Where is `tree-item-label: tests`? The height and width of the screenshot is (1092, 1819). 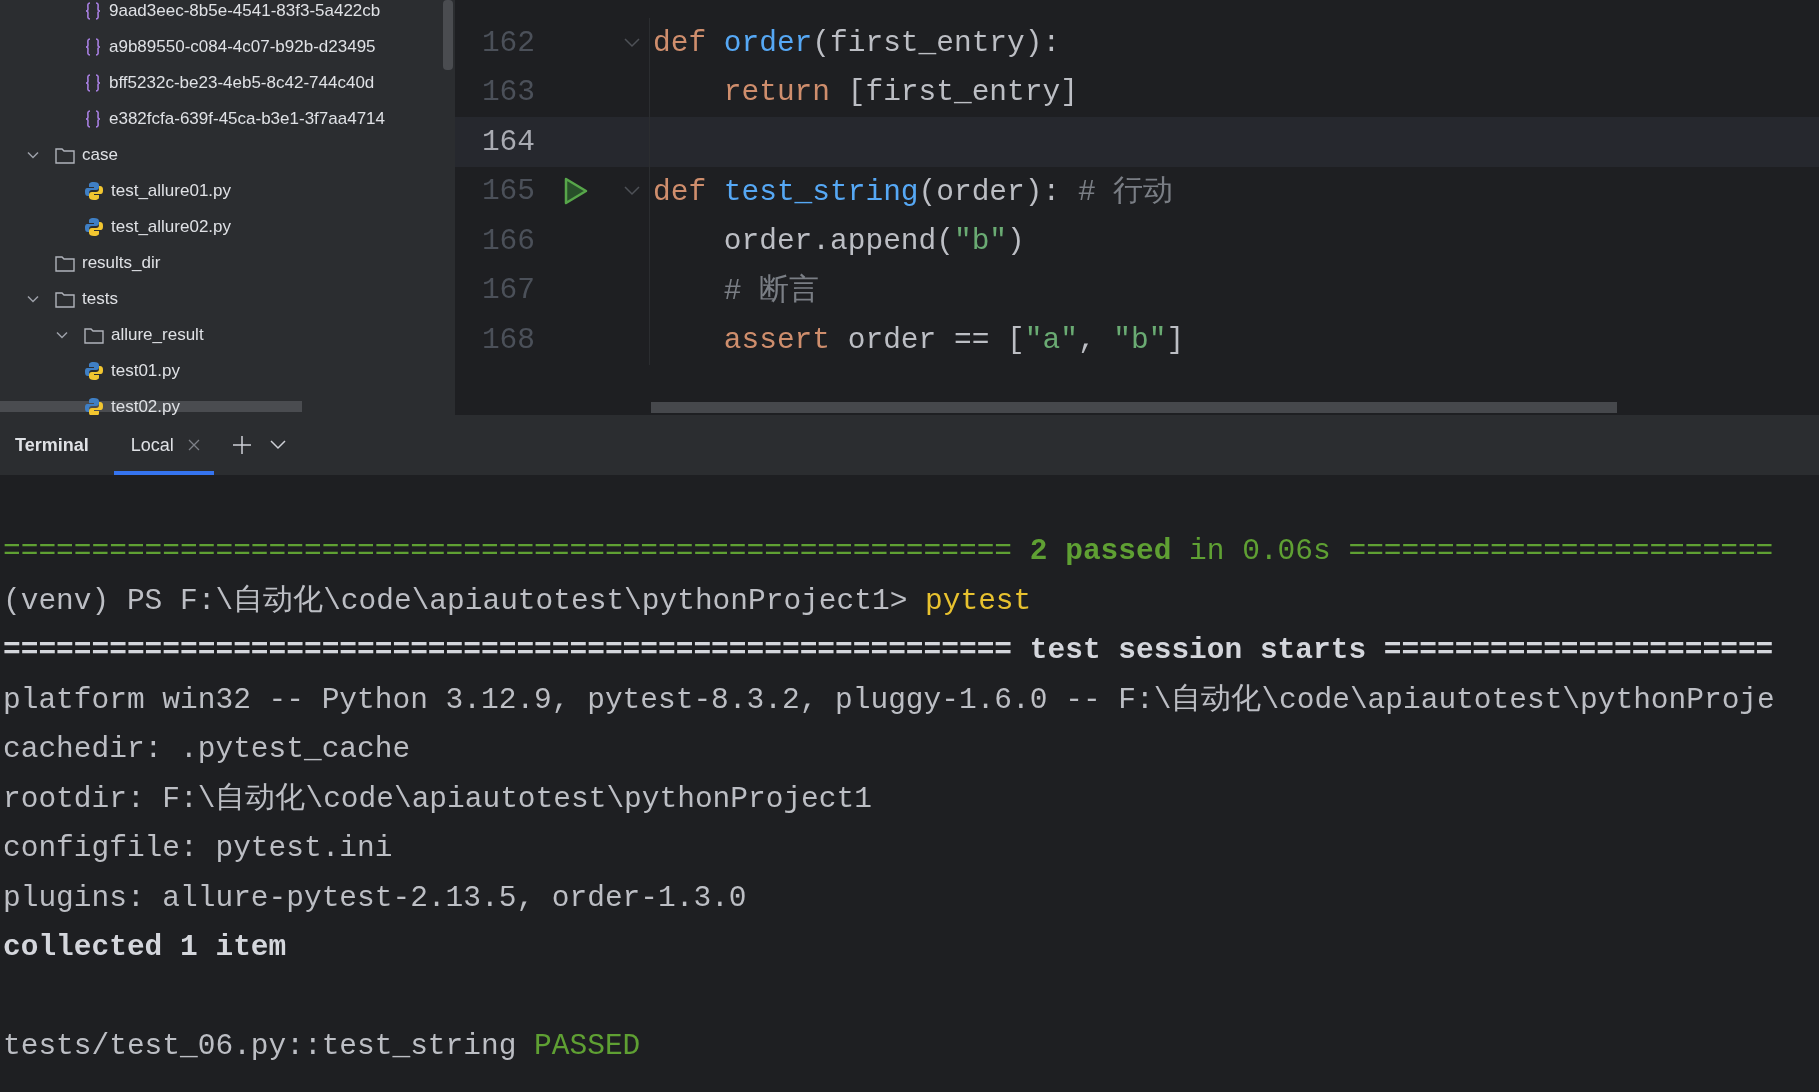
tree-item-label: tests is located at coordinates (100, 299).